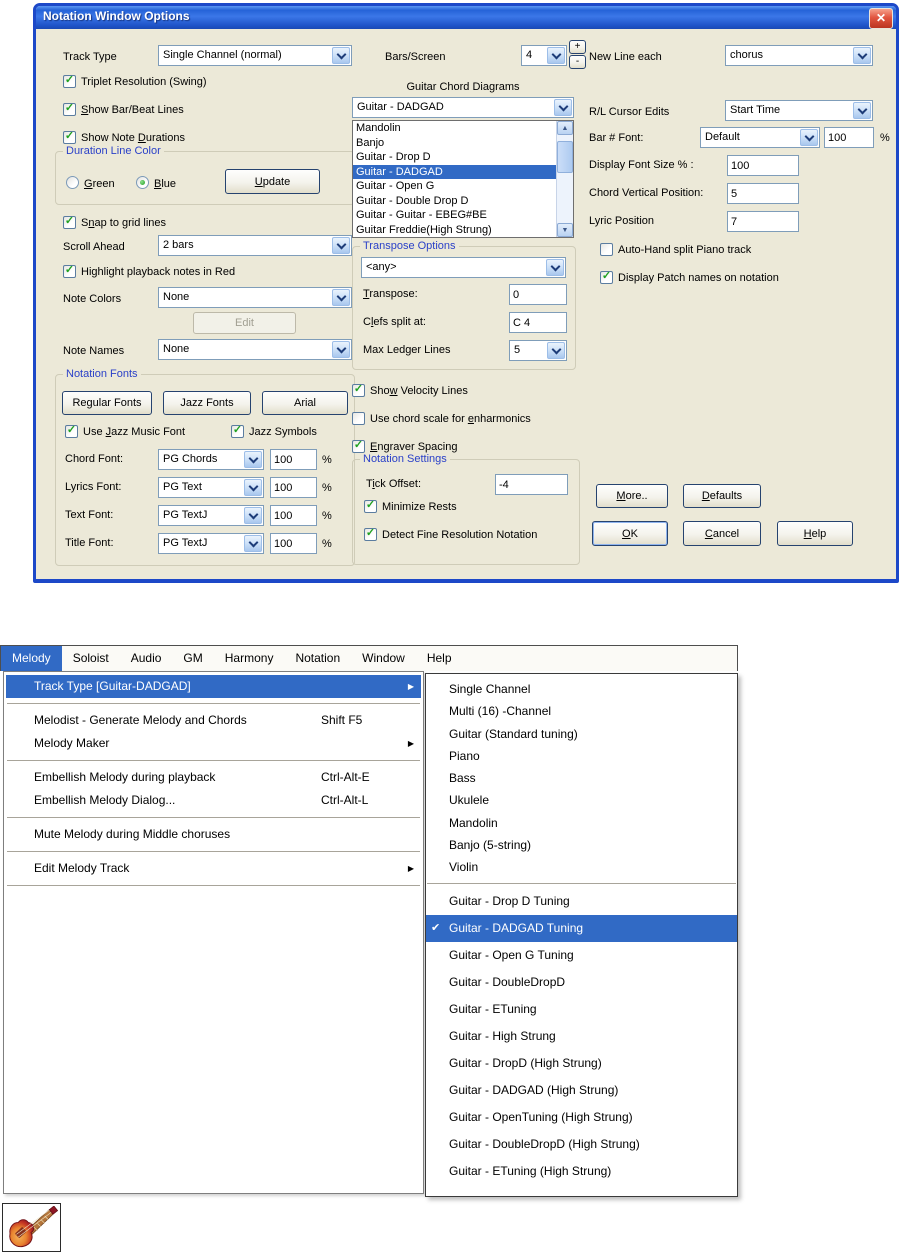  I want to click on submenu-item: Ukulele, so click(581, 800).